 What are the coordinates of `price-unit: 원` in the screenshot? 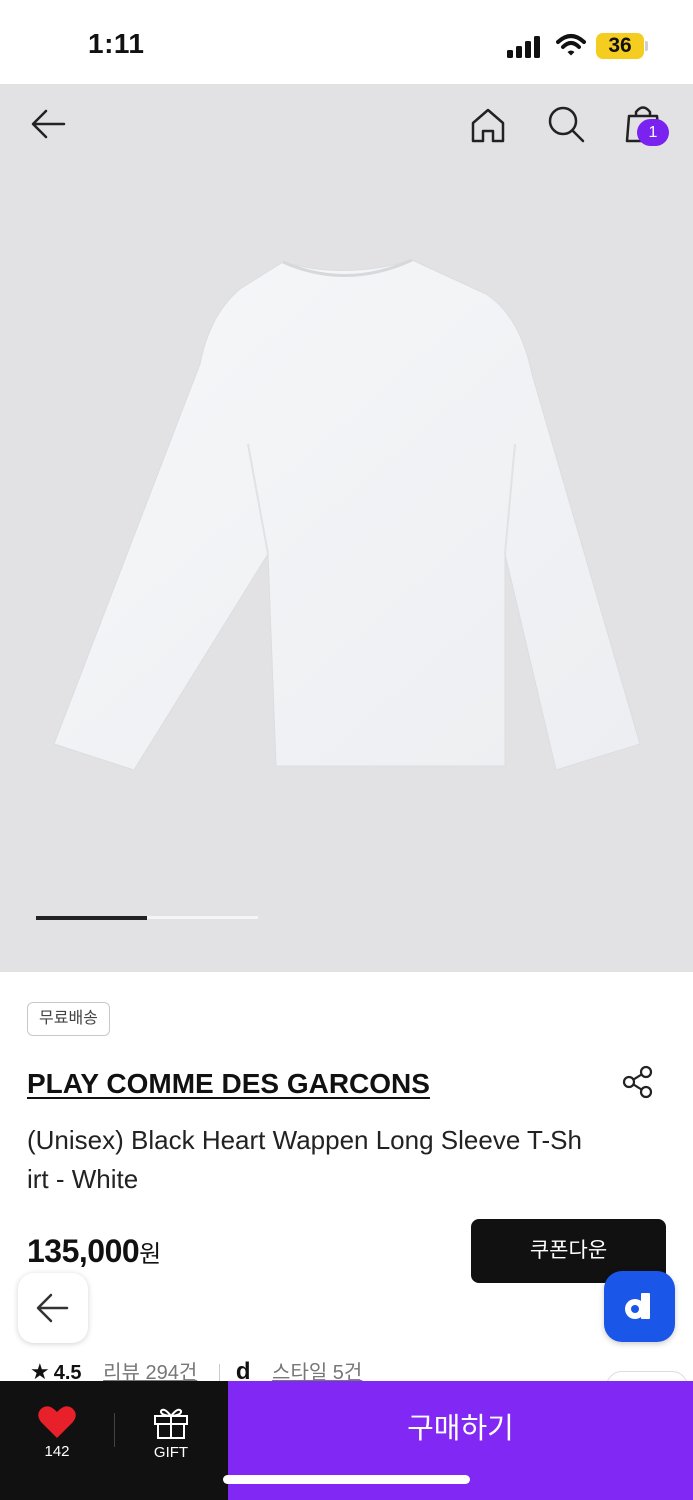 It's located at (150, 1254).